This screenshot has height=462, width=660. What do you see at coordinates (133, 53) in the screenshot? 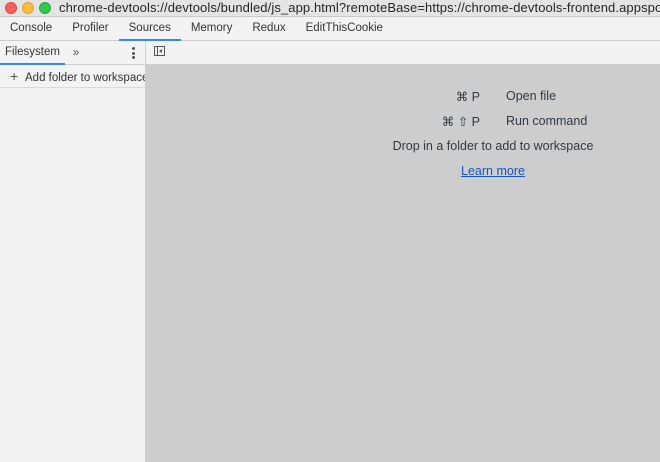
I see `more-options-kebab-icon` at bounding box center [133, 53].